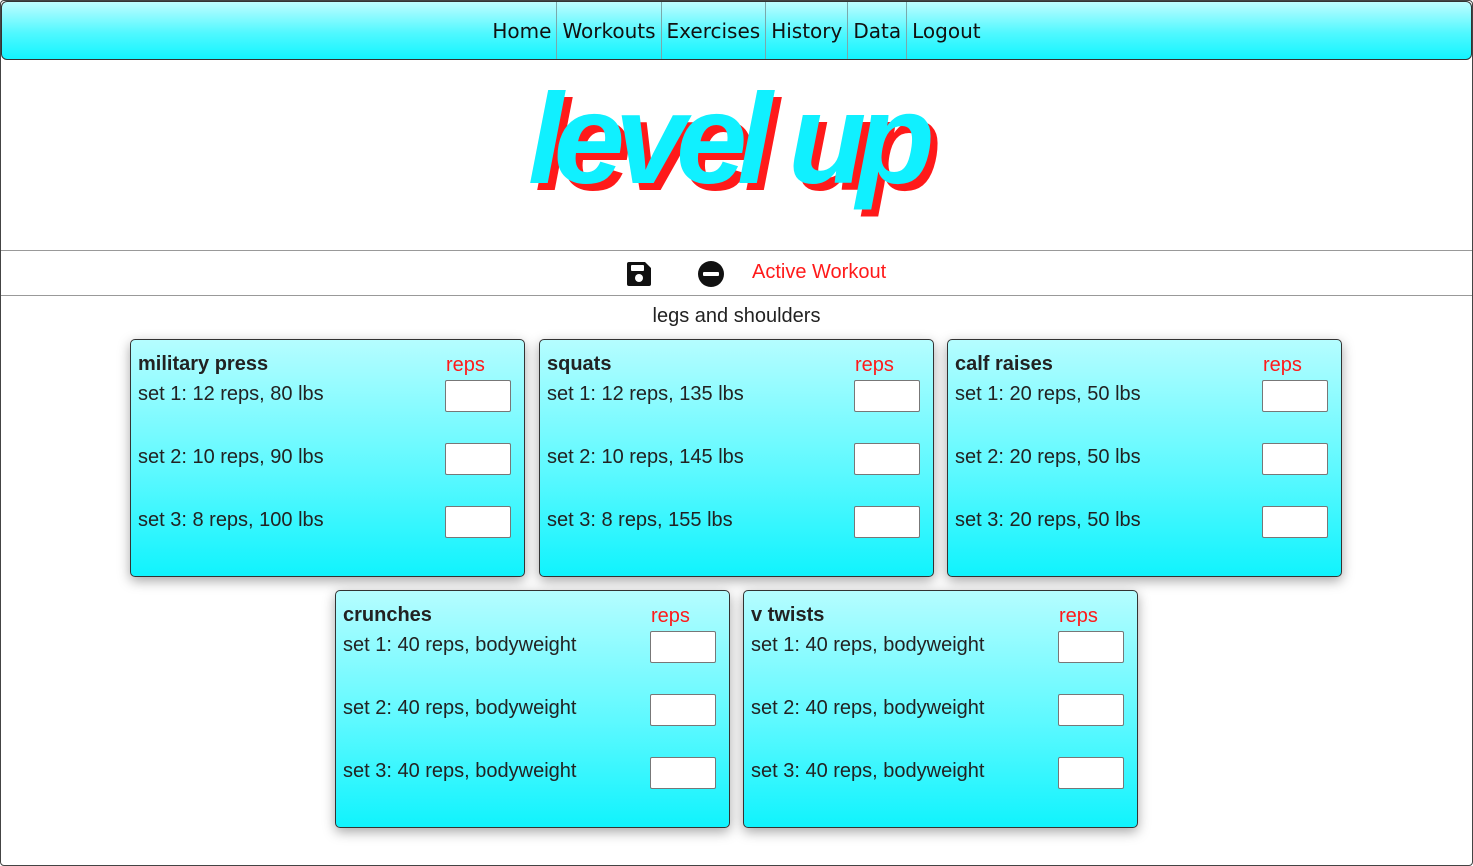 This screenshot has height=866, width=1473. Describe the element at coordinates (579, 364) in the screenshot. I see `exercise-title: squats` at that location.